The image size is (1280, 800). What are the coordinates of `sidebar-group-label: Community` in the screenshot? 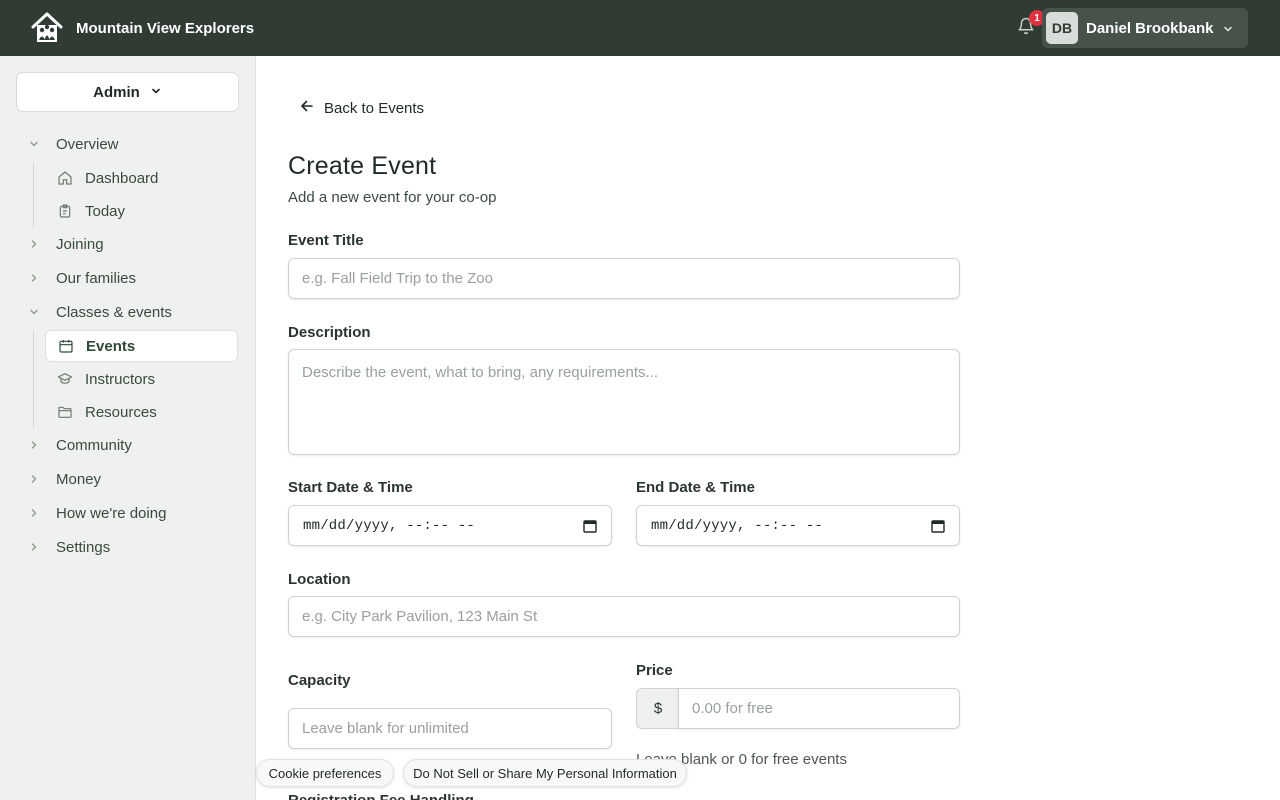 It's located at (94, 445).